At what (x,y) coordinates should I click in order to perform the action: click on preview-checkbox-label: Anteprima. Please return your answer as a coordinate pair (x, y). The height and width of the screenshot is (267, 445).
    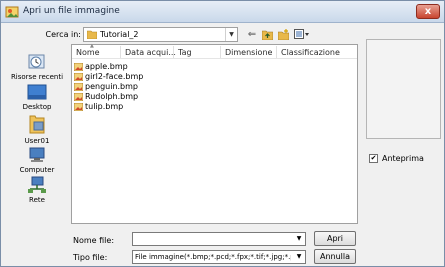
    Looking at the image, I should click on (403, 158).